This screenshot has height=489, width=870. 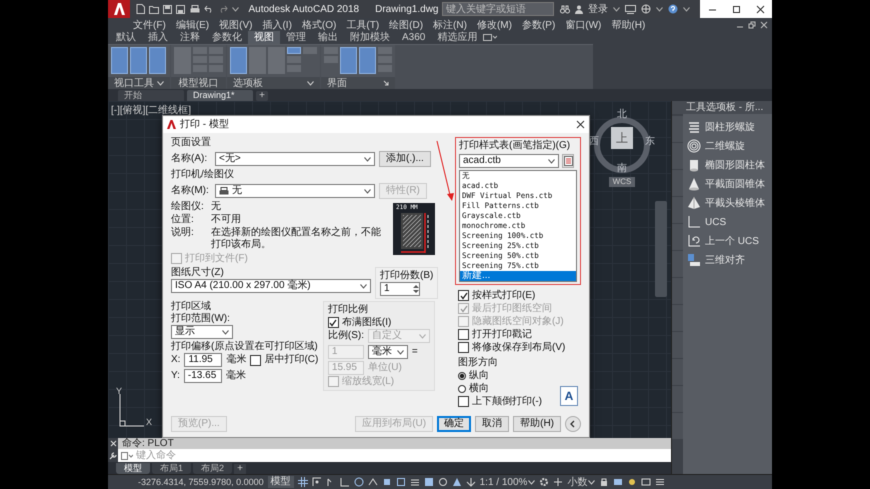 I want to click on layout-tab: 模型, so click(x=133, y=468).